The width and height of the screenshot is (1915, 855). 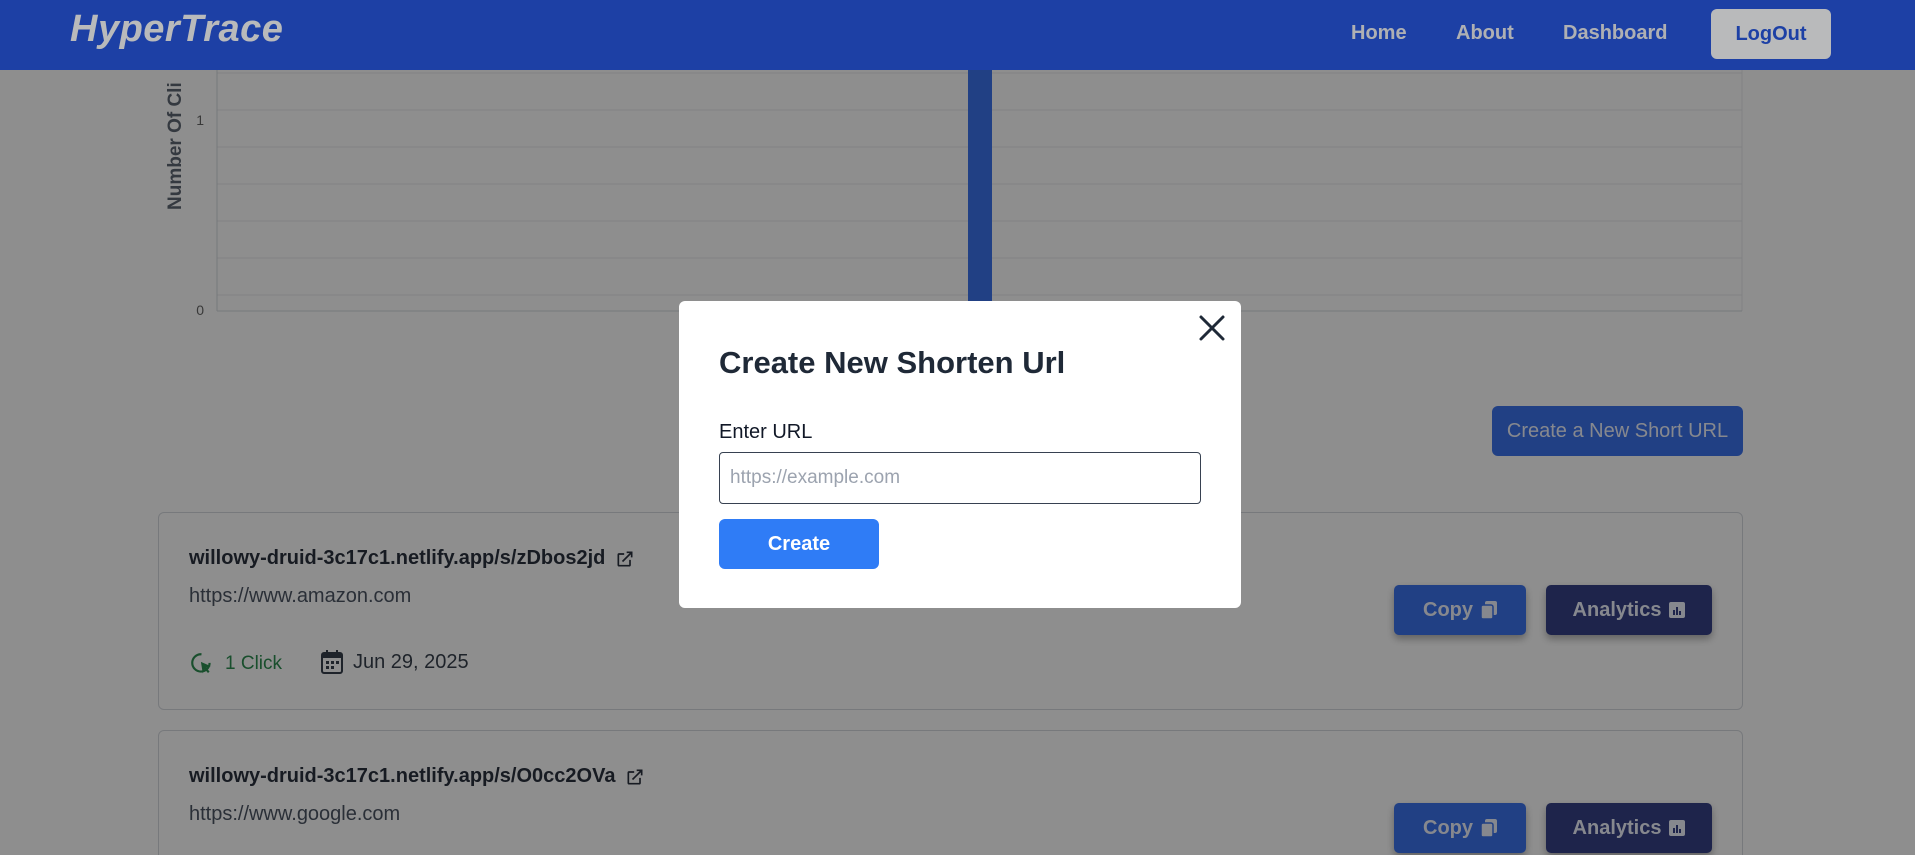 I want to click on create-button: Create, so click(x=799, y=544).